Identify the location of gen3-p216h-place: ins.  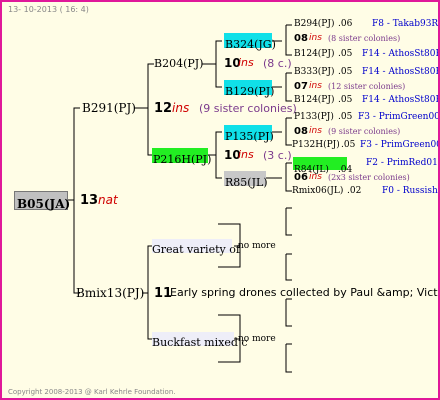
(246, 154).